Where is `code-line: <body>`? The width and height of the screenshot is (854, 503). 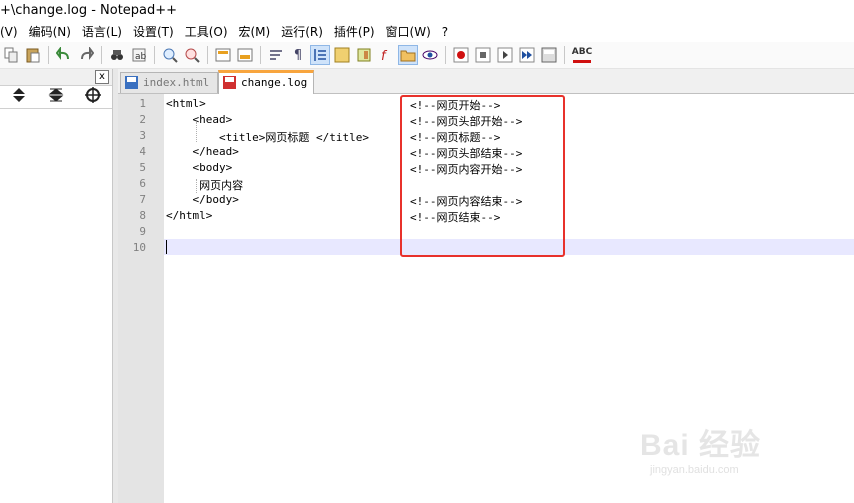 code-line: <body> is located at coordinates (199, 167).